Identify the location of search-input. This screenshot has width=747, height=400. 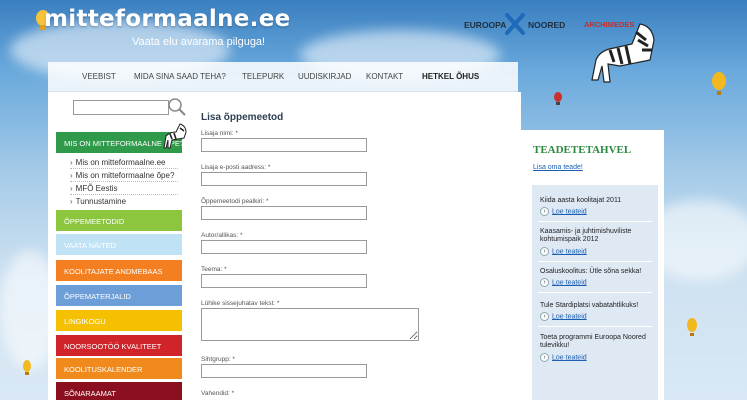
(121, 107).